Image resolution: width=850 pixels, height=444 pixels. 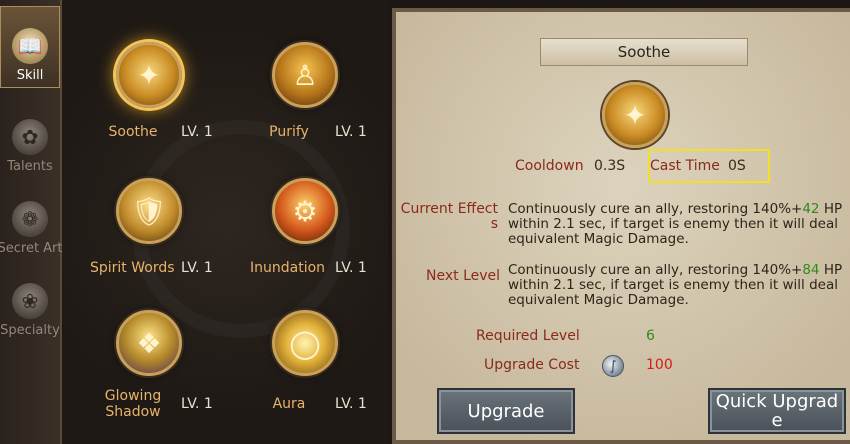 I want to click on upgrade-cost-label: Upgrade Cost, so click(x=532, y=365).